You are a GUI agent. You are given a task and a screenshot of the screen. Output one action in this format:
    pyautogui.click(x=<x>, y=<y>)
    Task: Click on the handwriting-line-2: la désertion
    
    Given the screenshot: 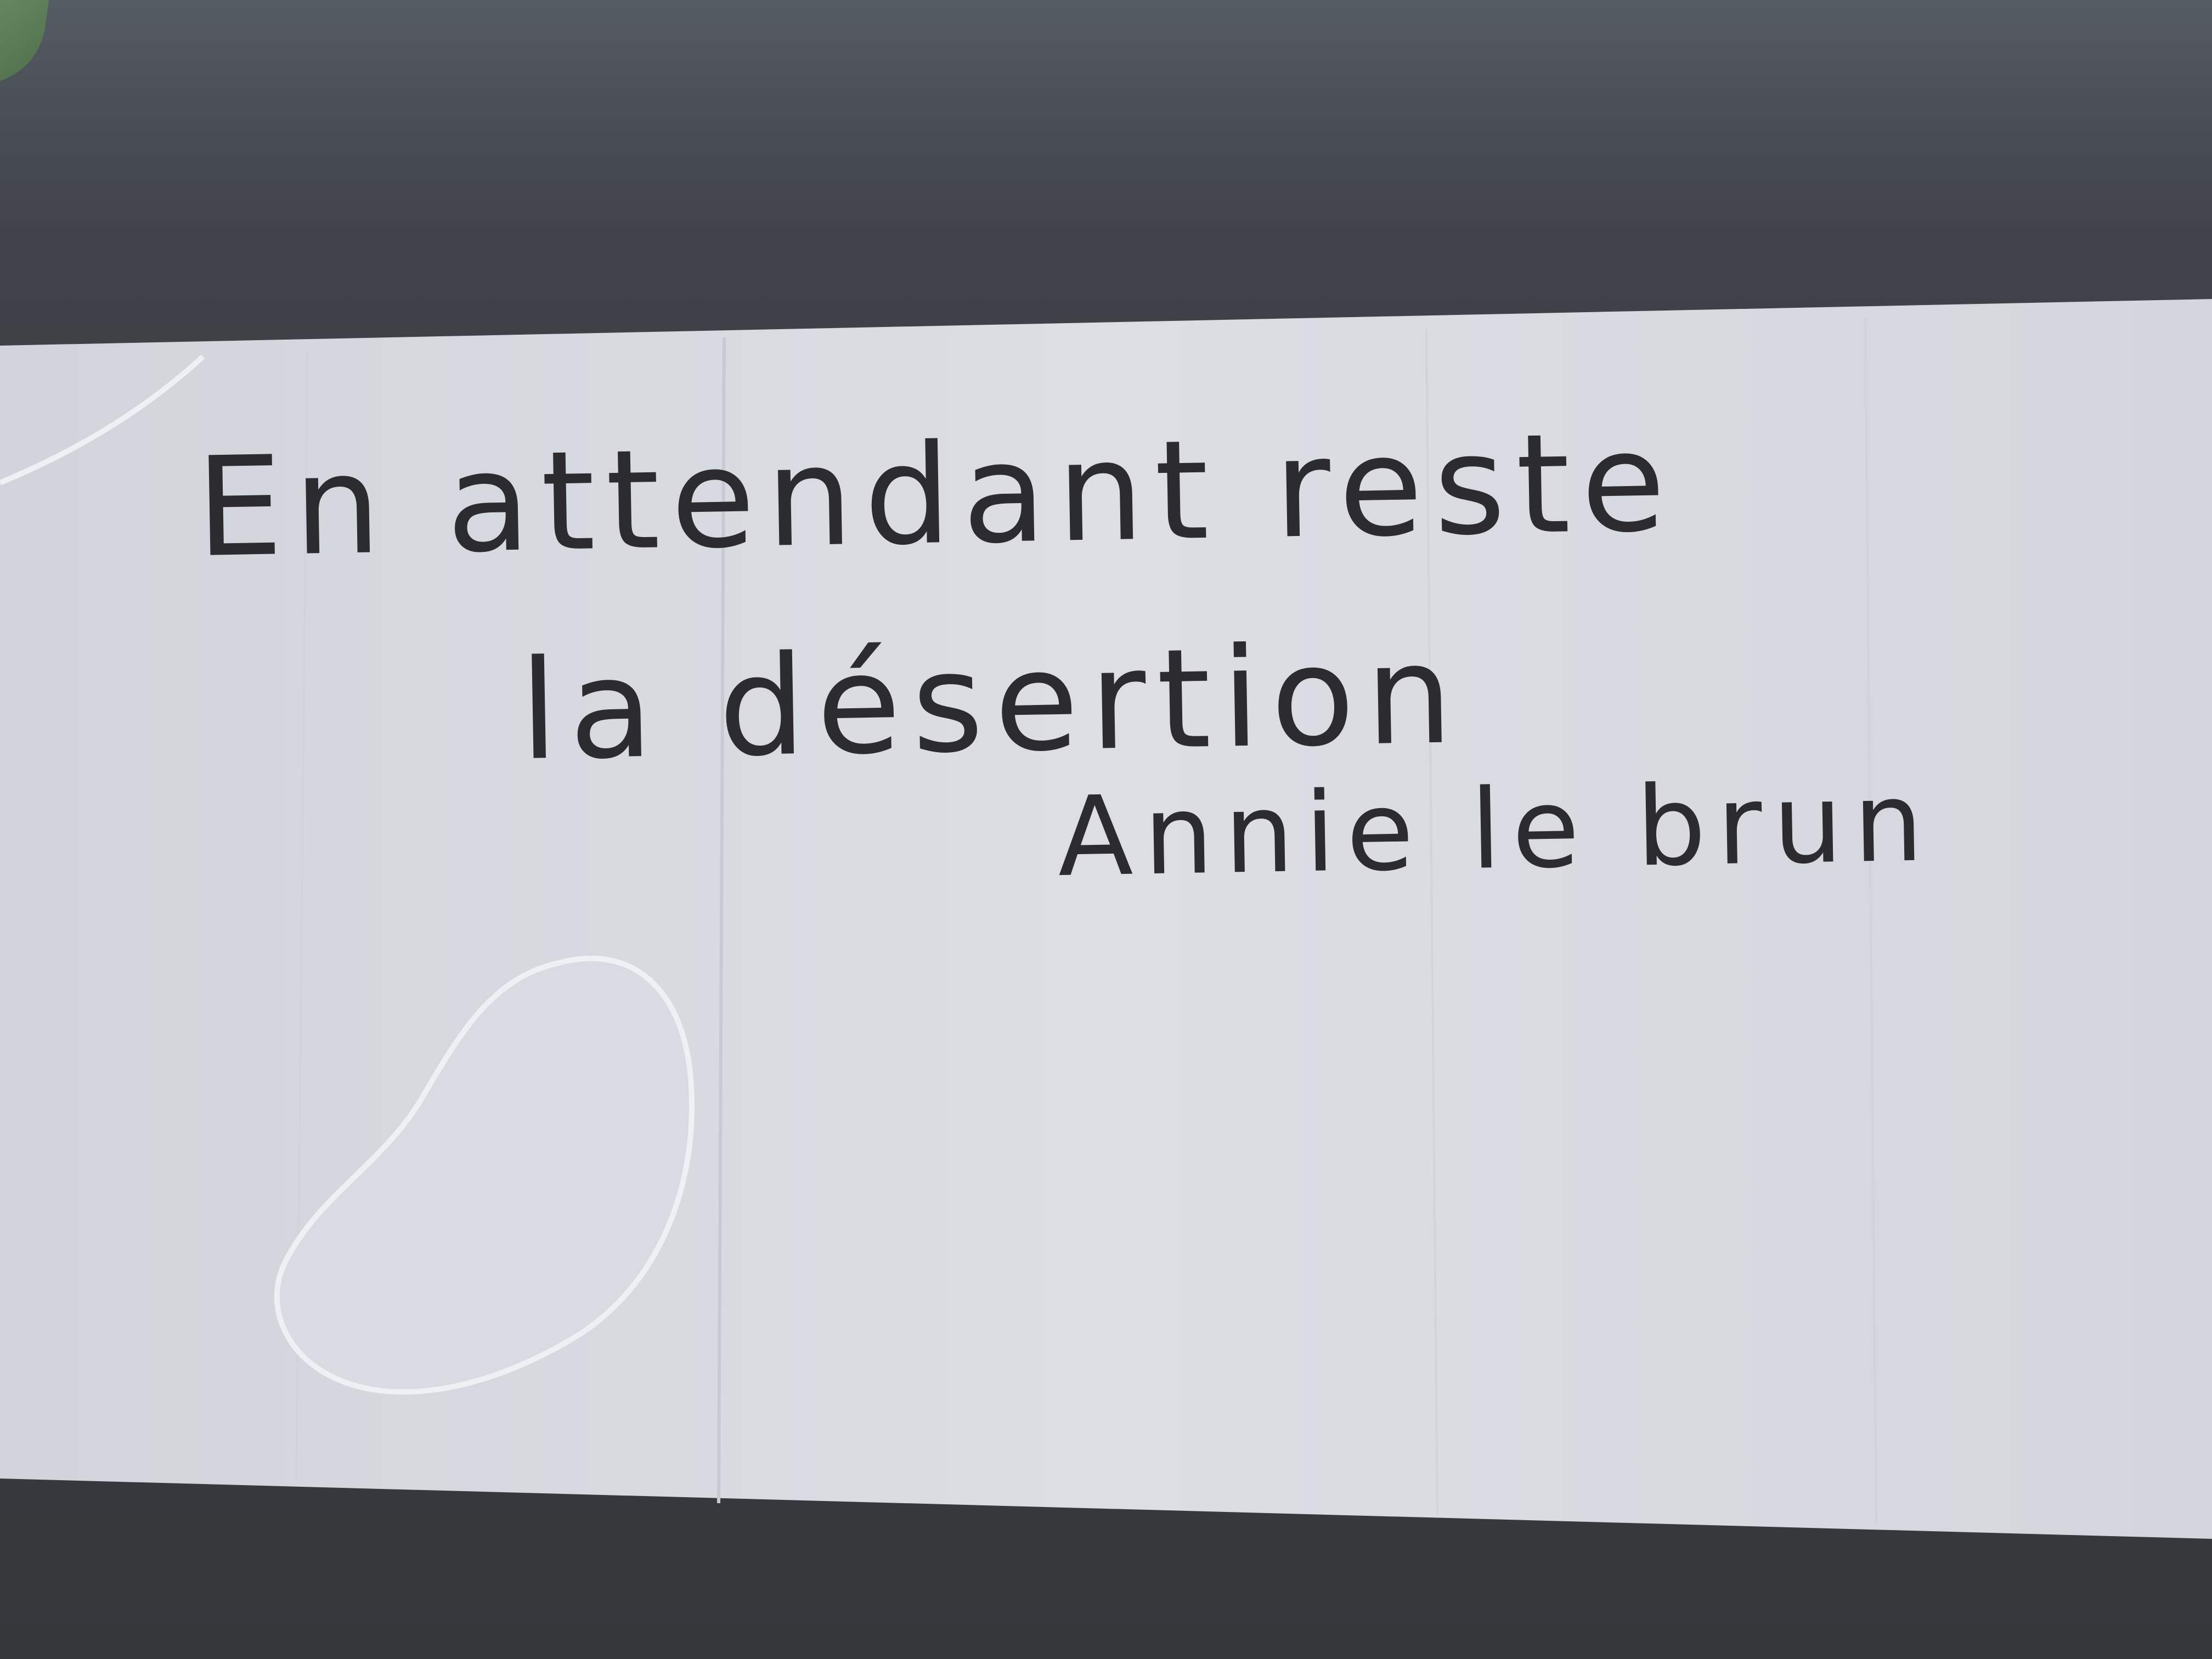 What is the action you would take?
    pyautogui.click(x=991, y=703)
    